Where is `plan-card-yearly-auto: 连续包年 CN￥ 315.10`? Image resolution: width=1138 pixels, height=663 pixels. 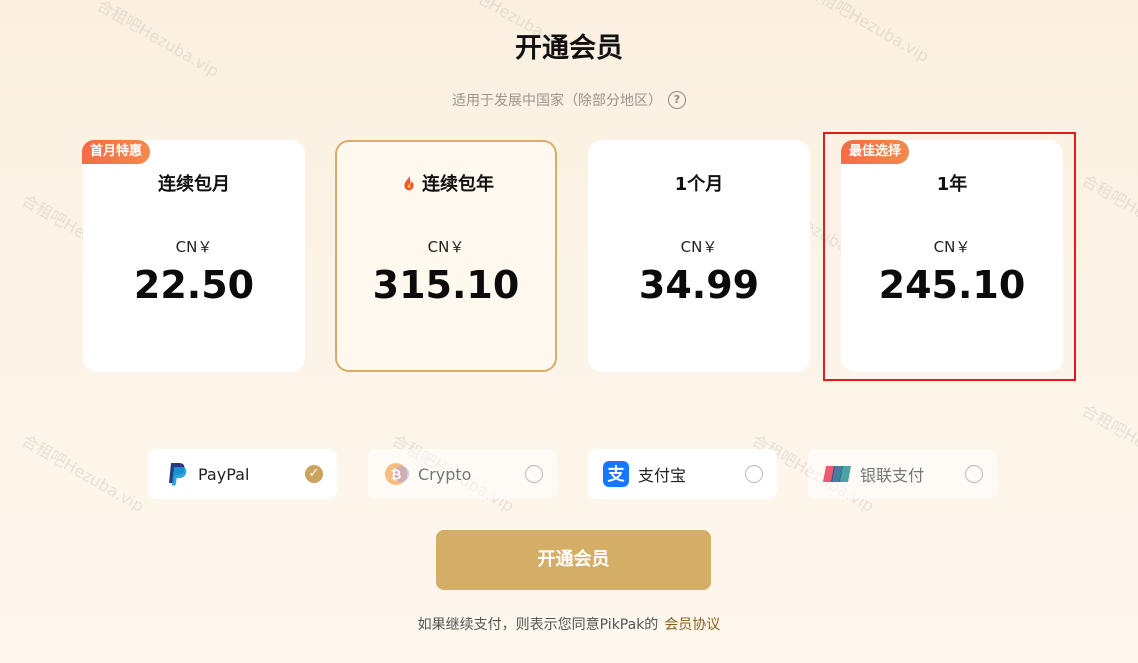 plan-card-yearly-auto: 连续包年 CN￥ 315.10 is located at coordinates (446, 256).